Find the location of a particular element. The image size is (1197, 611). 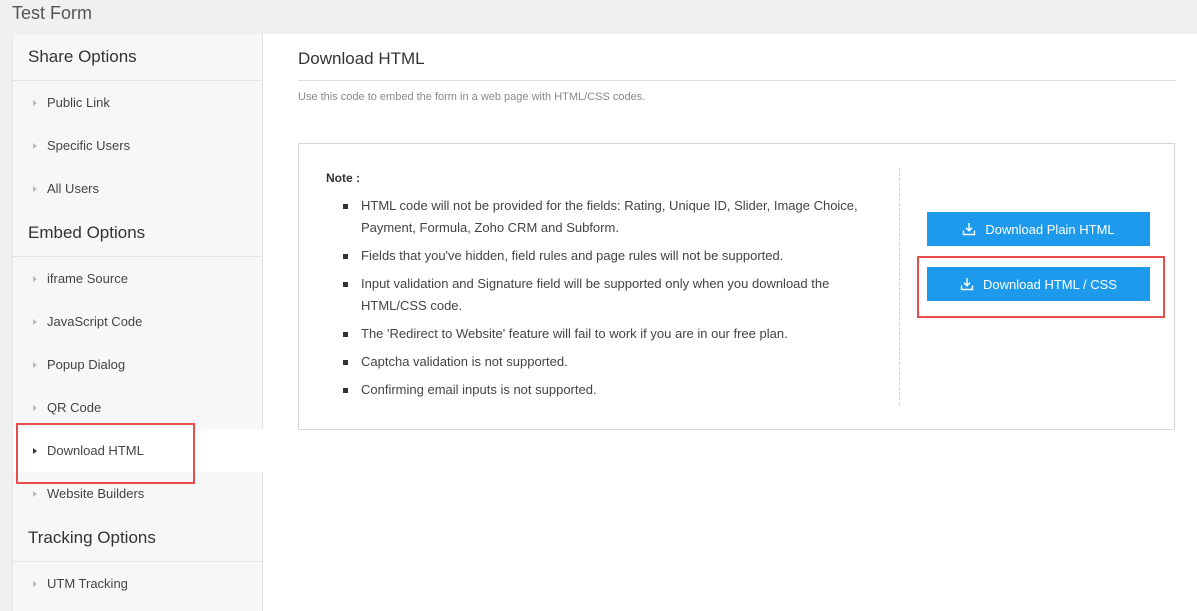

page-title: Download HTML is located at coordinates (361, 58).